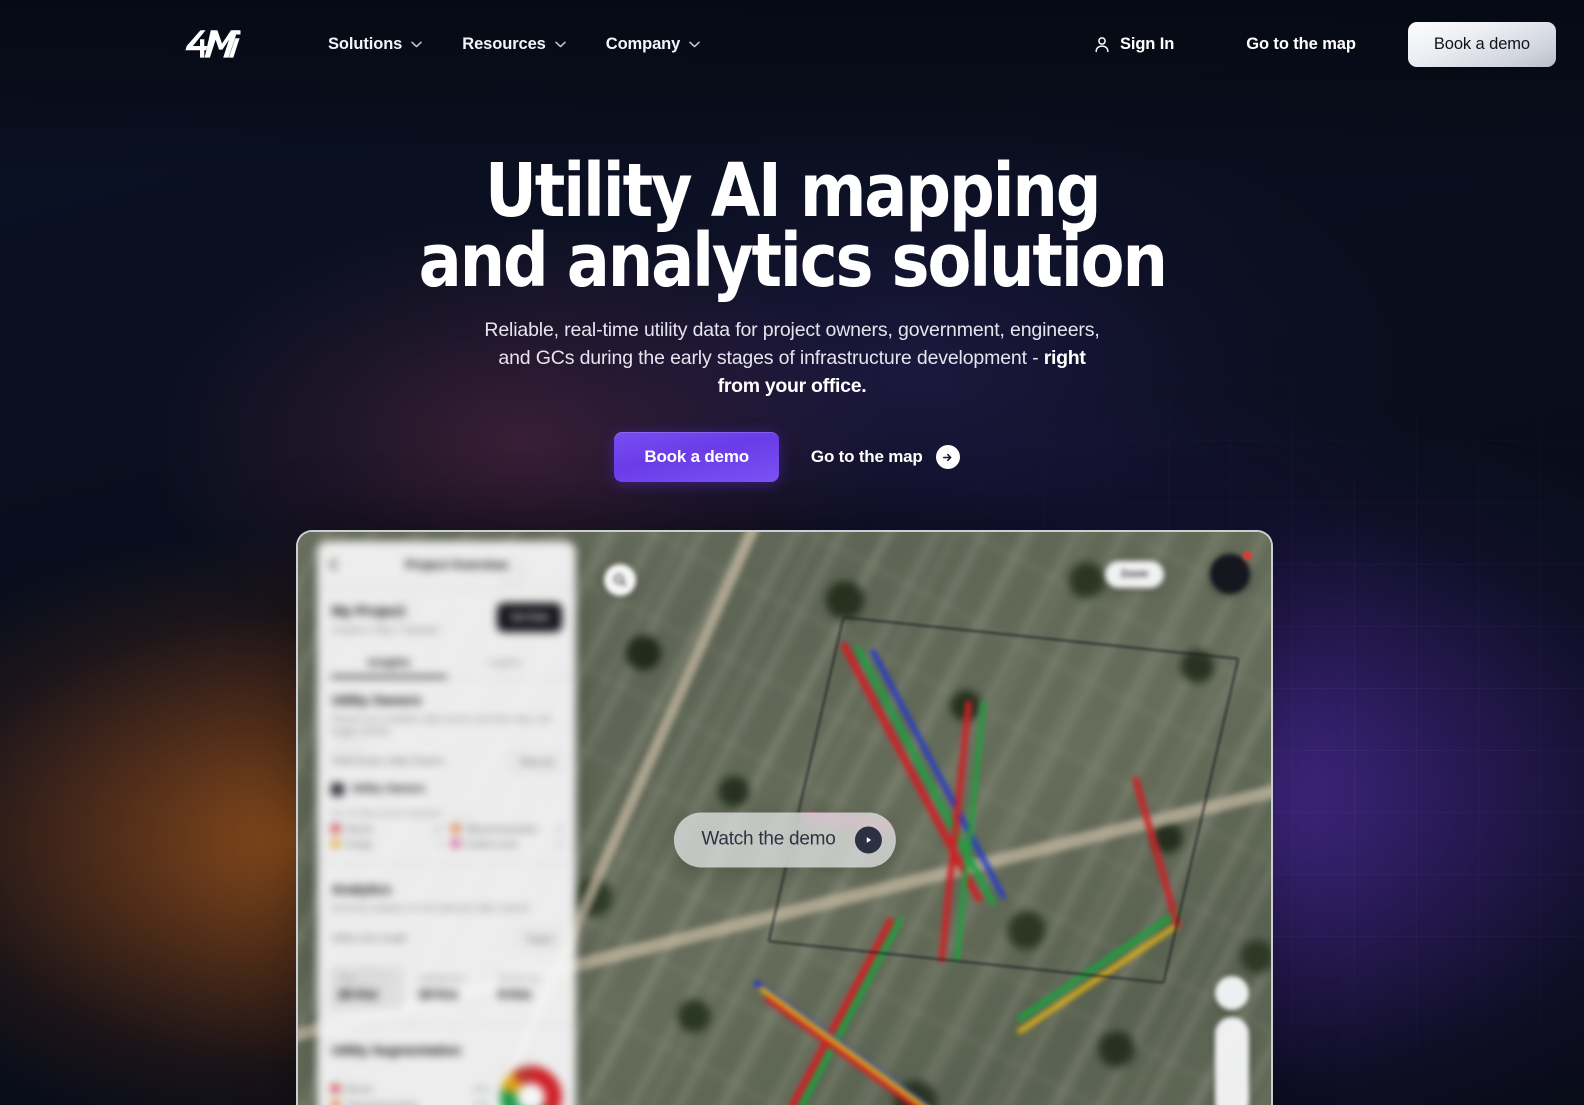  I want to click on analytics-title: Analytics, so click(361, 888).